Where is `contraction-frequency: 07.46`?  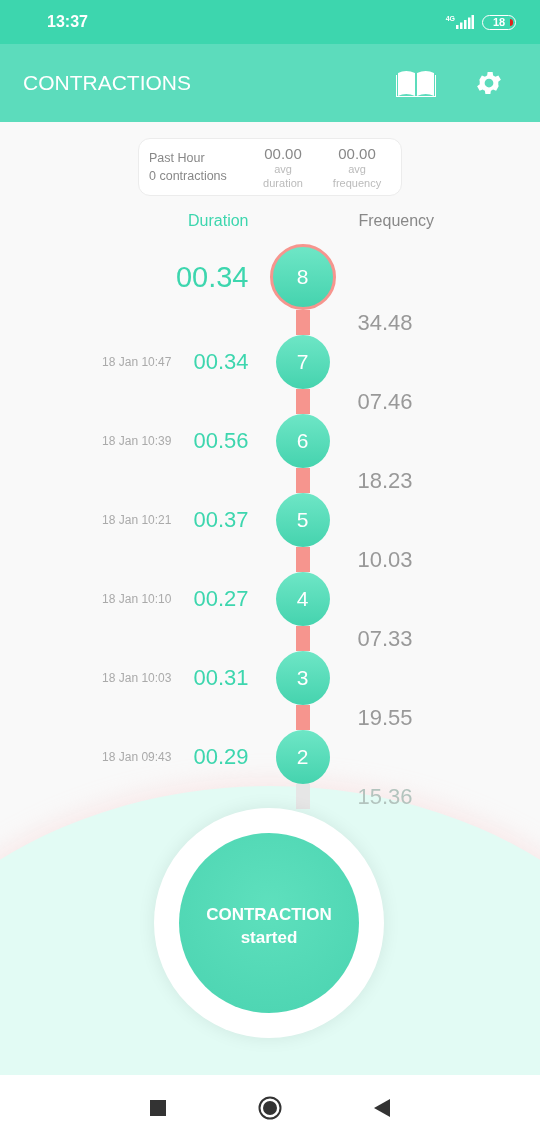
contraction-frequency: 07.46 is located at coordinates (385, 401).